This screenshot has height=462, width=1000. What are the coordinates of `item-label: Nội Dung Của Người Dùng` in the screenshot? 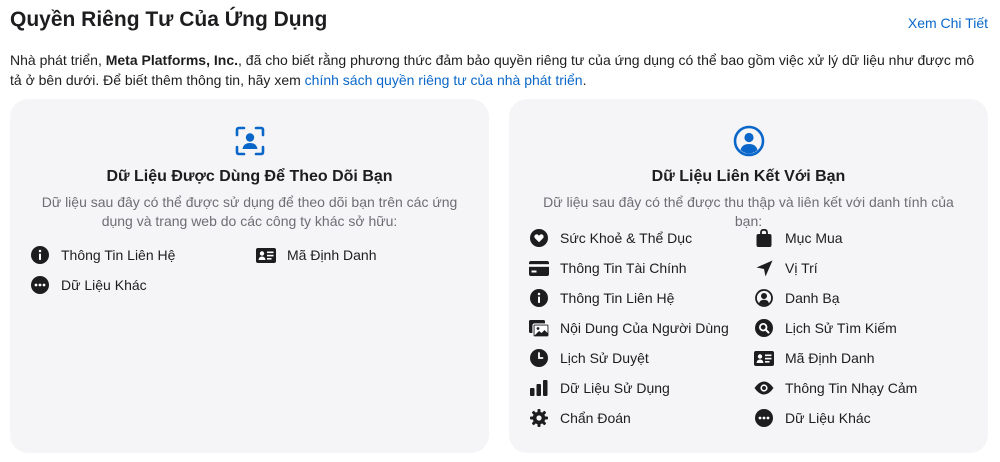 It's located at (644, 328).